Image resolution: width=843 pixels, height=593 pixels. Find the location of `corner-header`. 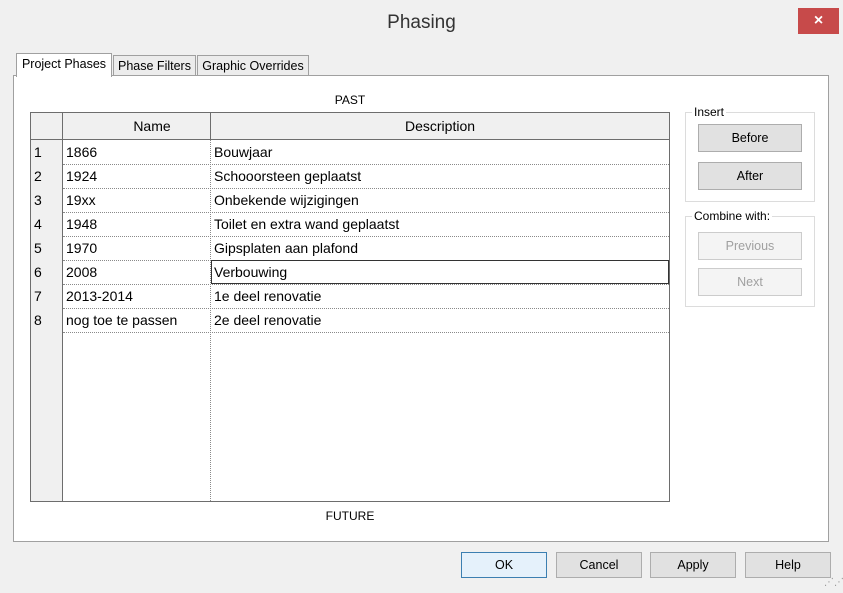

corner-header is located at coordinates (47, 126).